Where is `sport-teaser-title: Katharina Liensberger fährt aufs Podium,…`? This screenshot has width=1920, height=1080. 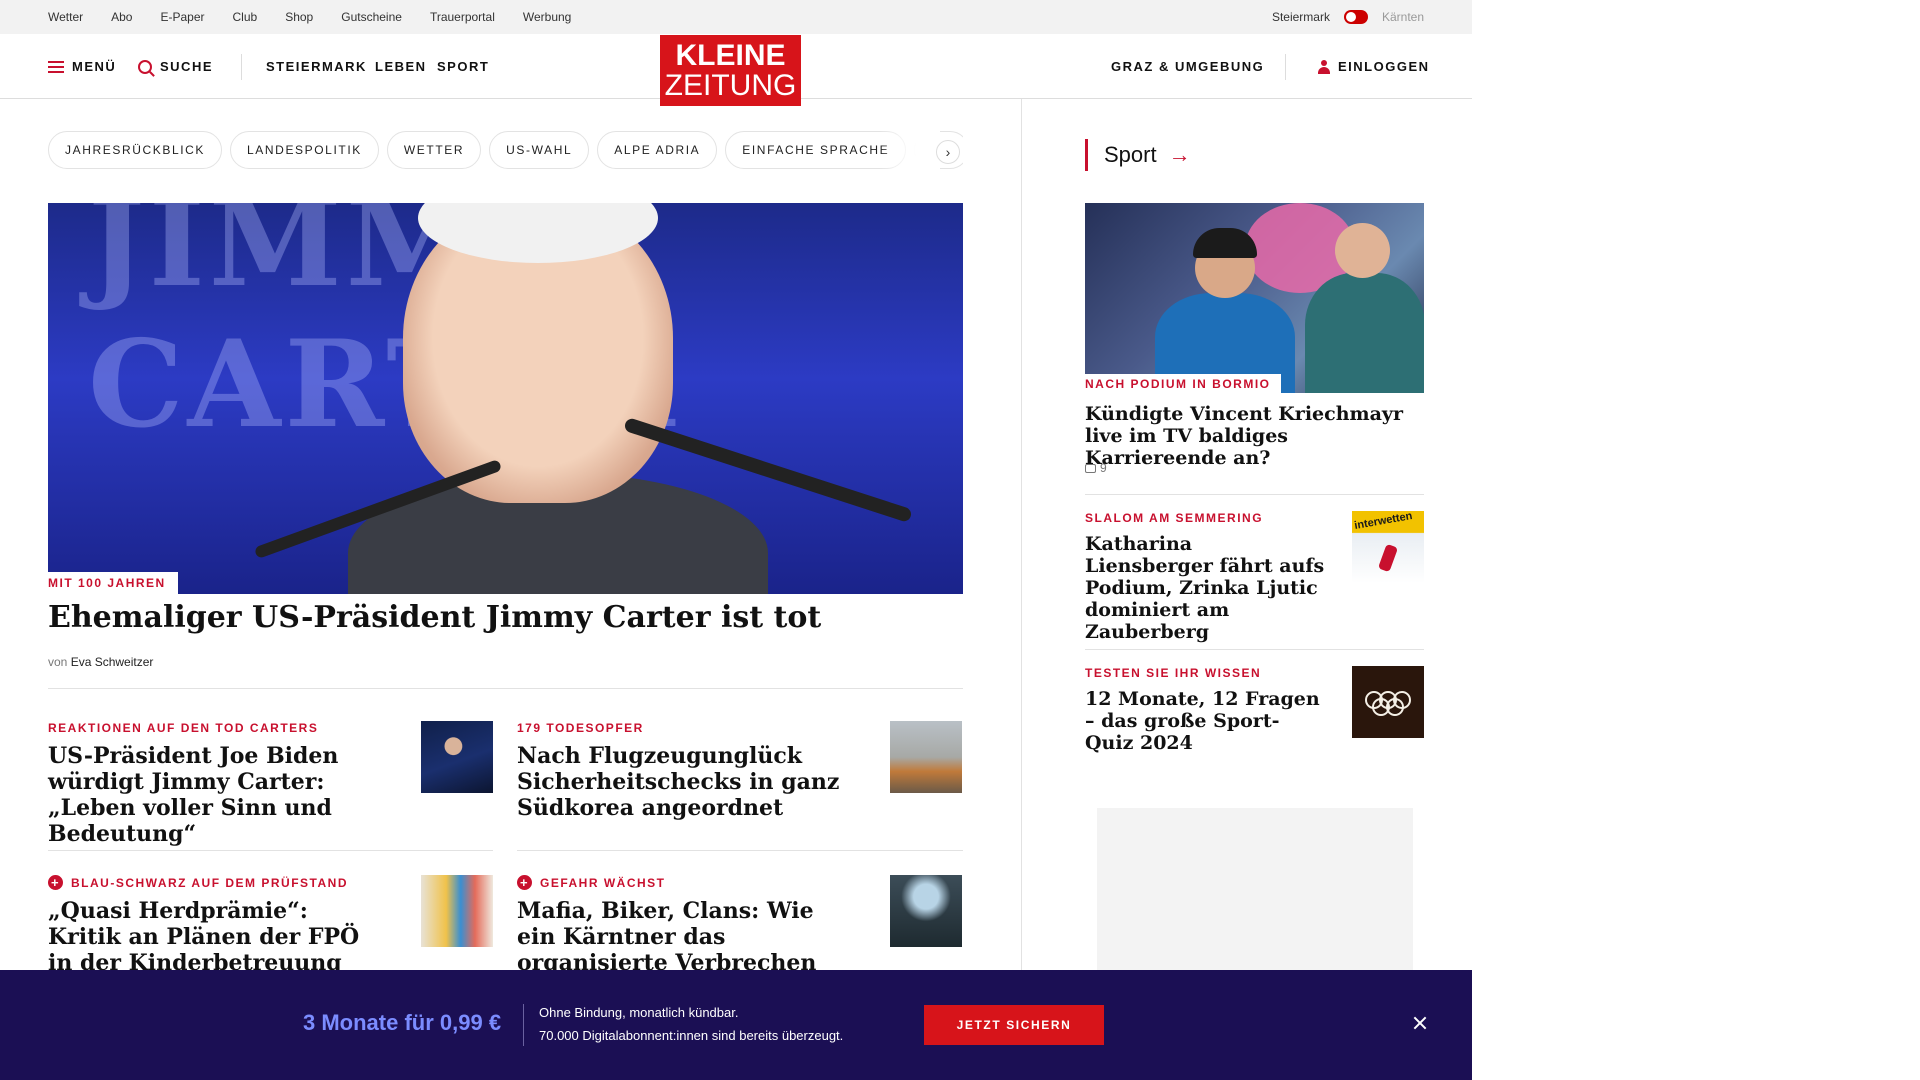
sport-teaser-title: Katharina Liensberger fährt aufs Podium,… is located at coordinates (1205, 588).